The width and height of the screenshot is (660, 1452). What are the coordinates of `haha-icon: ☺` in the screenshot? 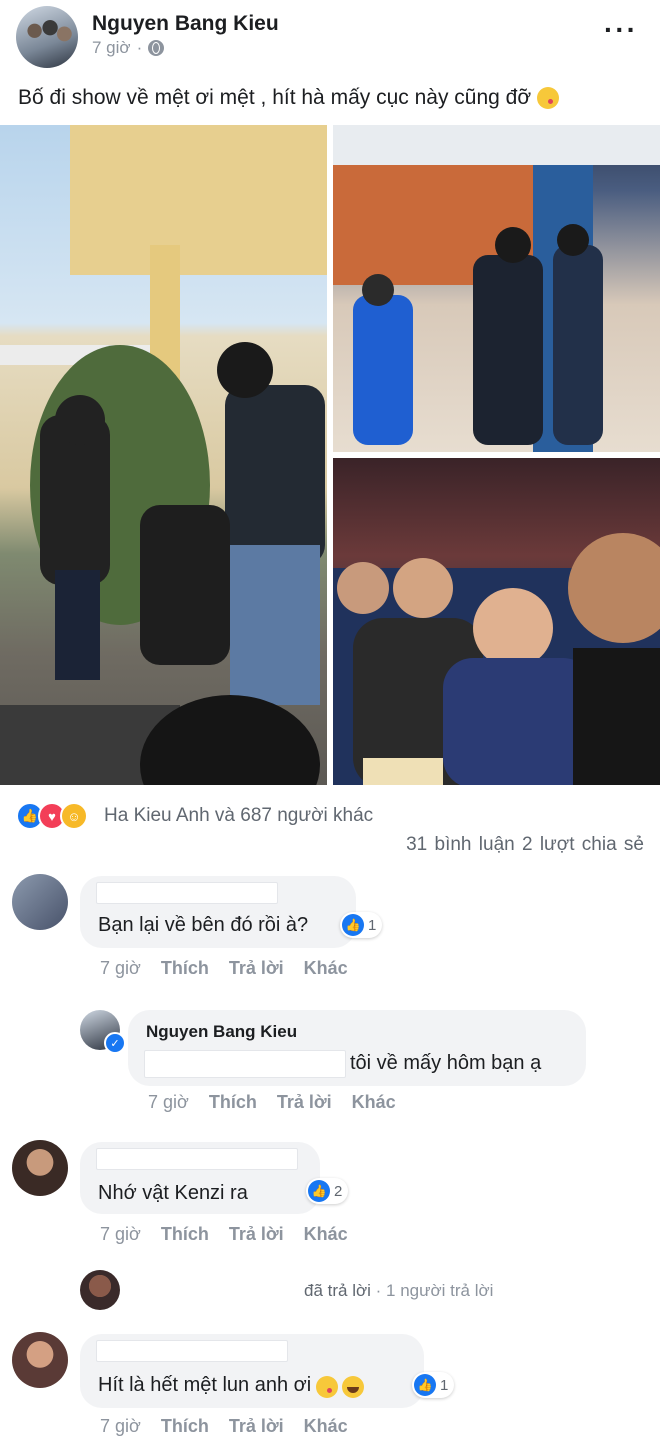 It's located at (74, 816).